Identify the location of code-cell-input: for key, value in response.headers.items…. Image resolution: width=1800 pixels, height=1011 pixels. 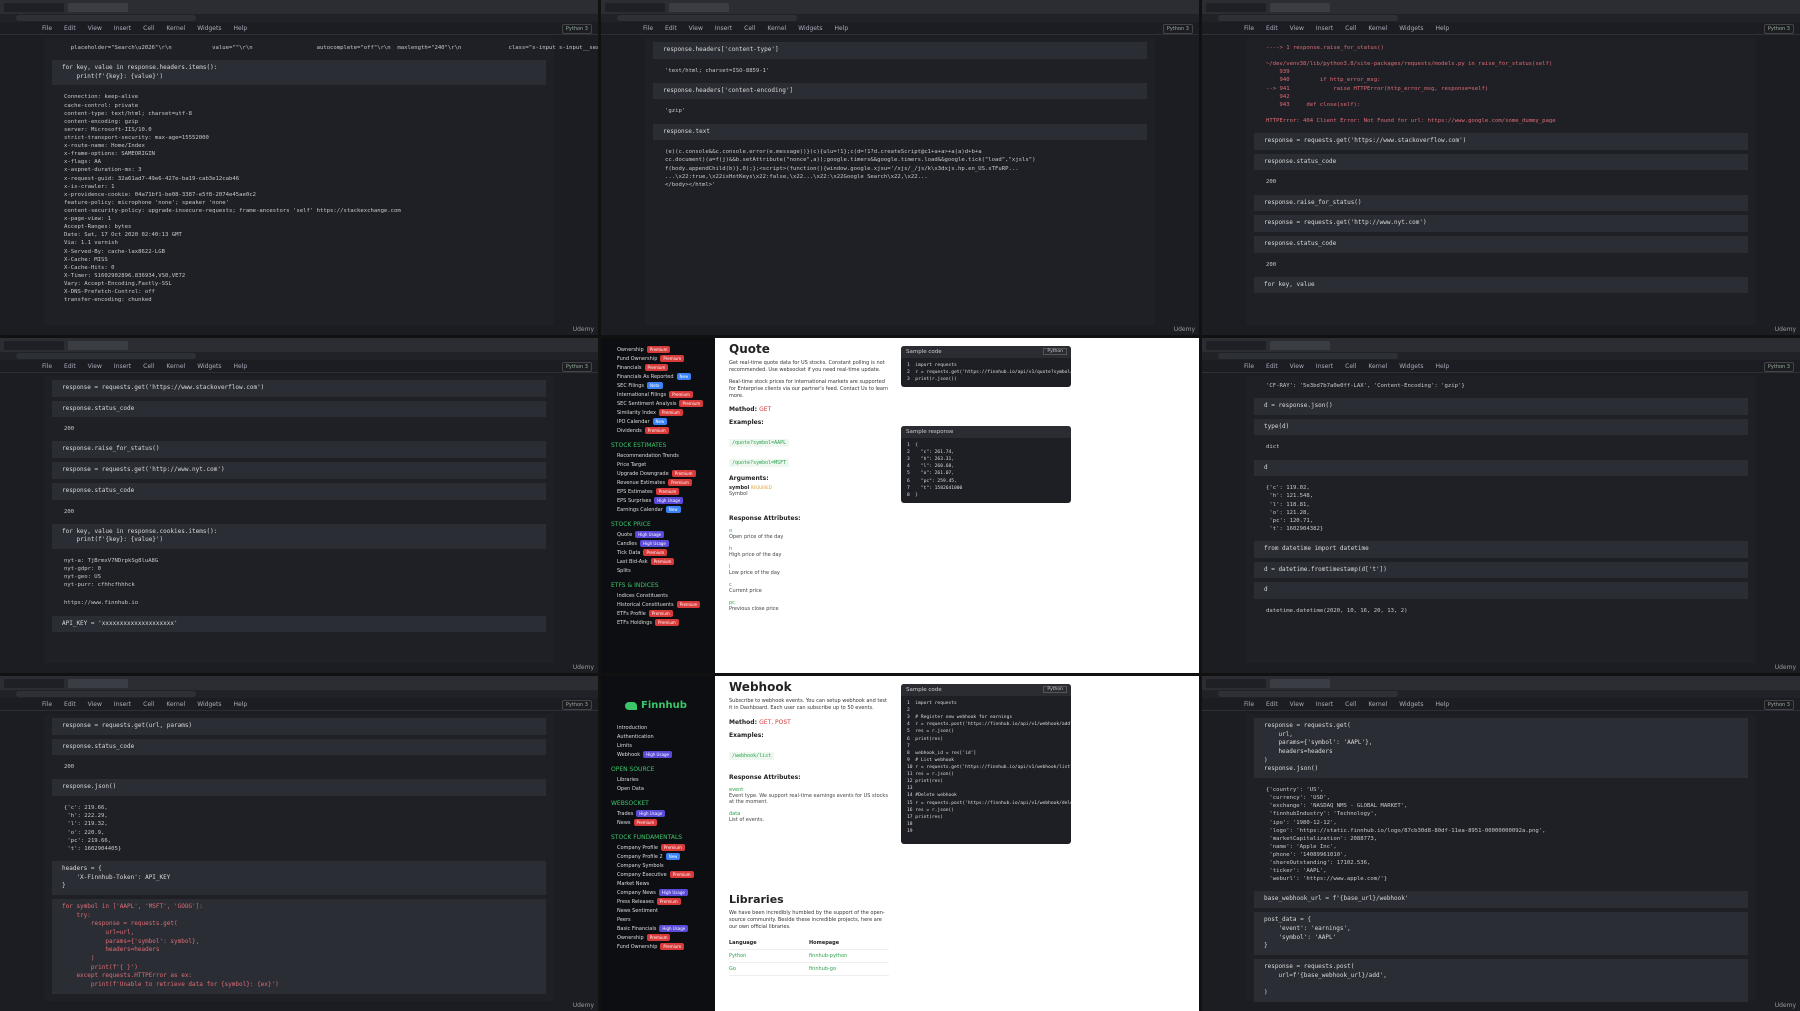
(299, 73).